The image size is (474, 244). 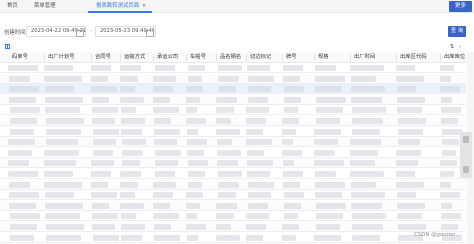 What do you see at coordinates (364, 57) in the screenshot?
I see `column-header: 出厂时间` at bounding box center [364, 57].